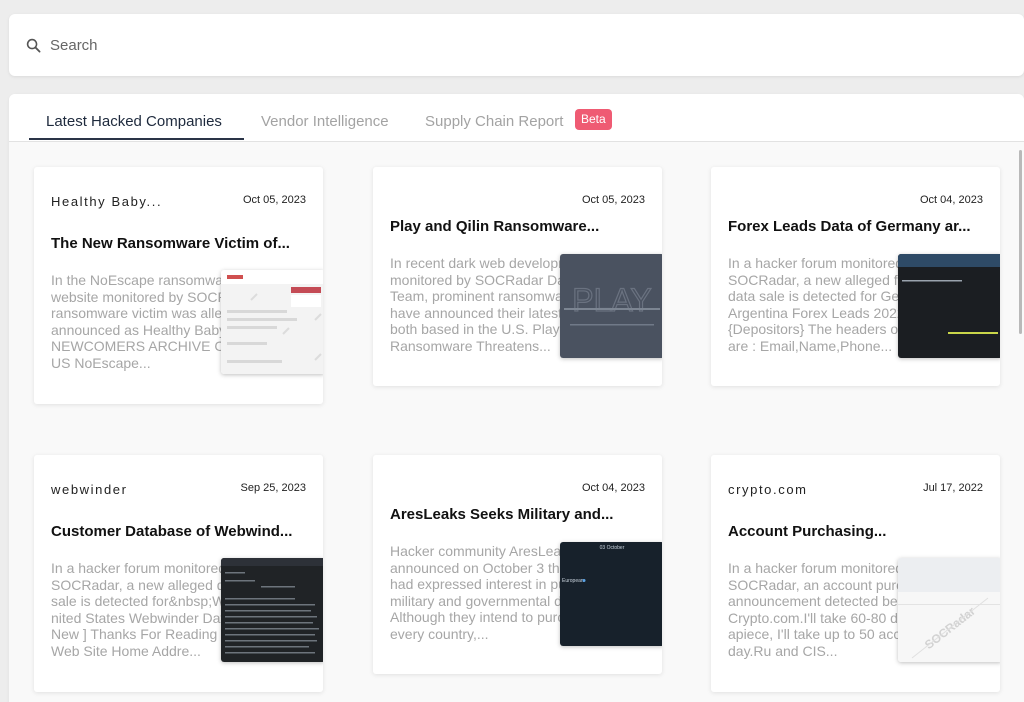 The width and height of the screenshot is (1024, 702). I want to click on tab-latest-hacked-companies: Latest Hacked Companies, so click(134, 121).